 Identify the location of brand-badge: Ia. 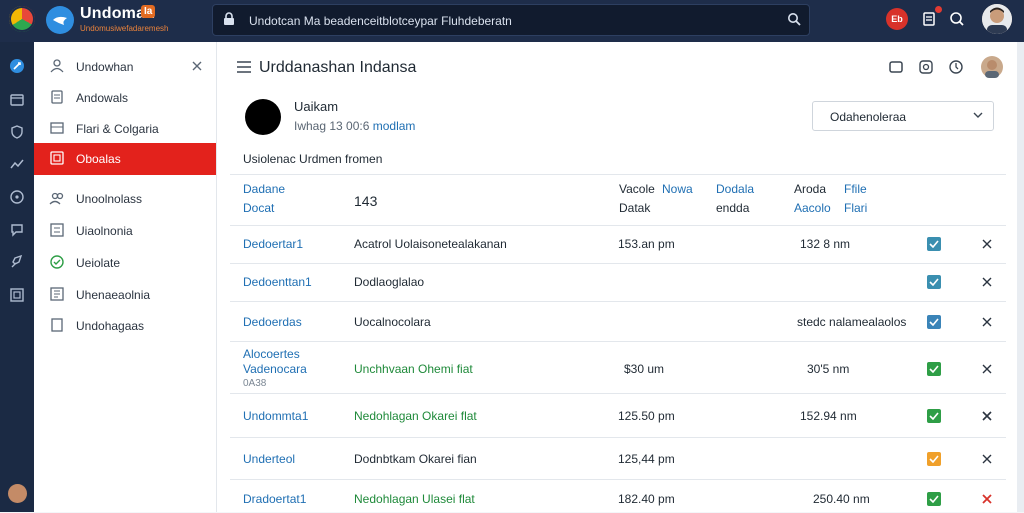
(148, 11).